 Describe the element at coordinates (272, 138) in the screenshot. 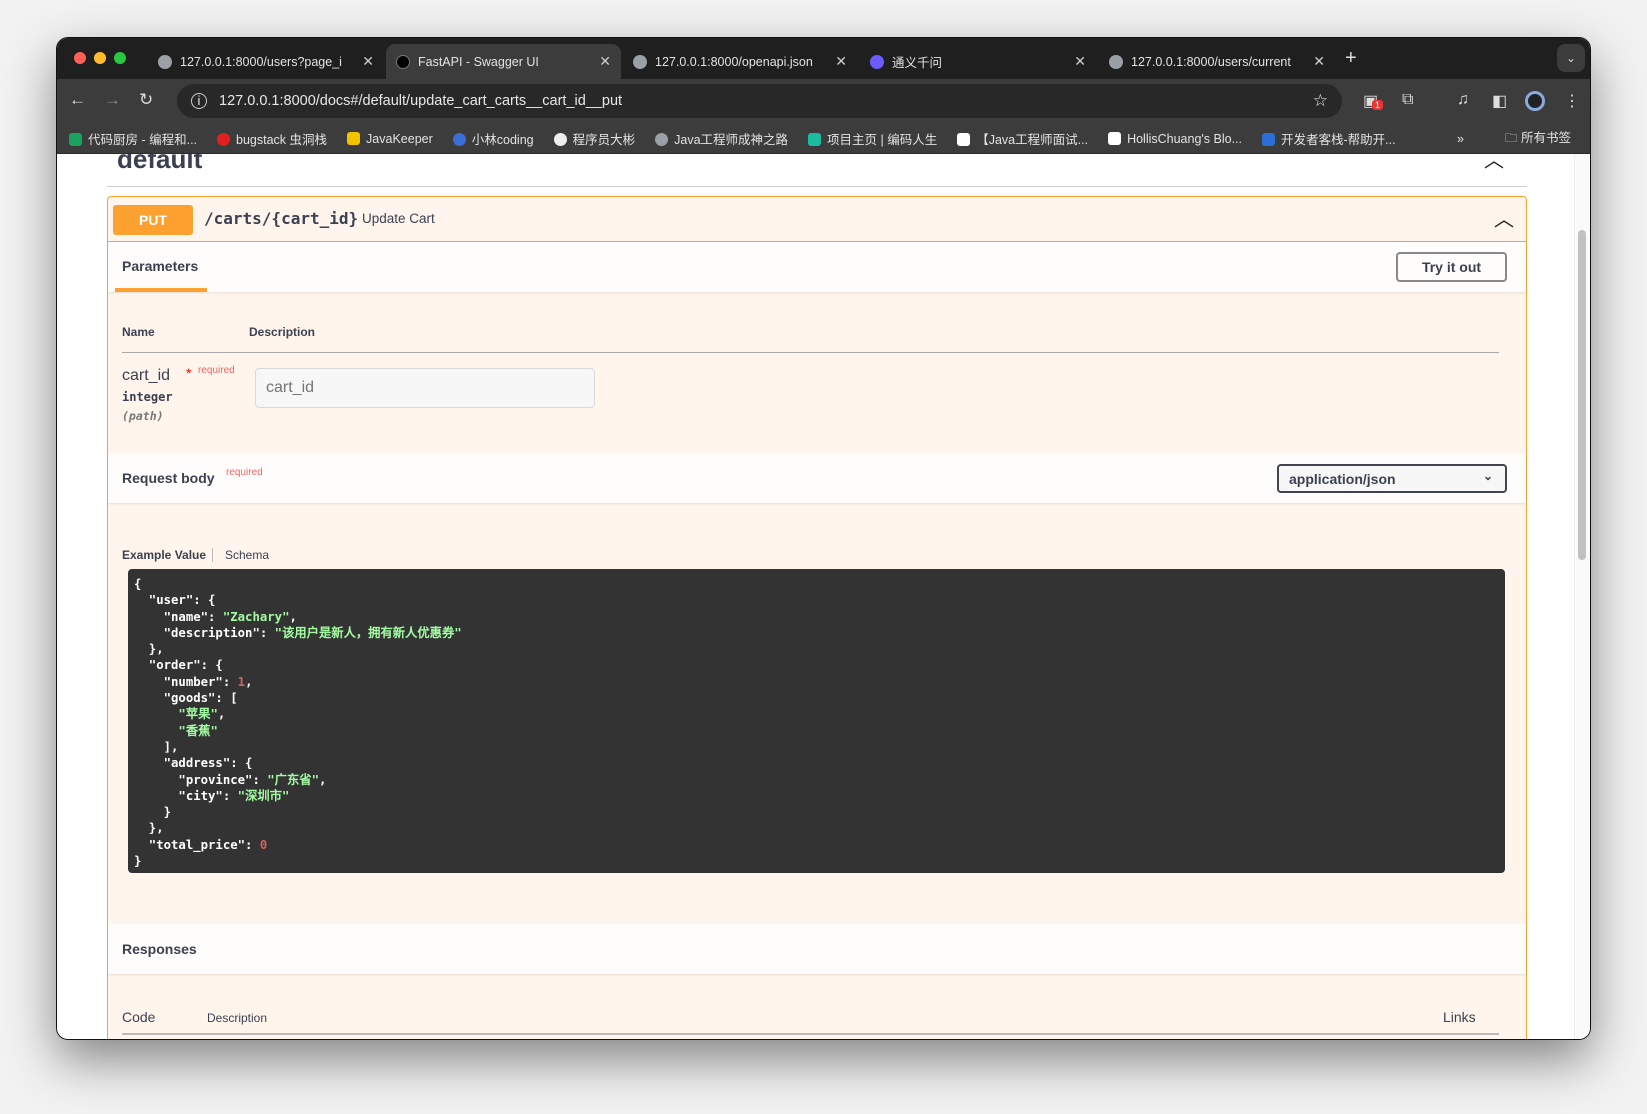

I see `bookmark-item: bugstack 虫洞栈` at that location.